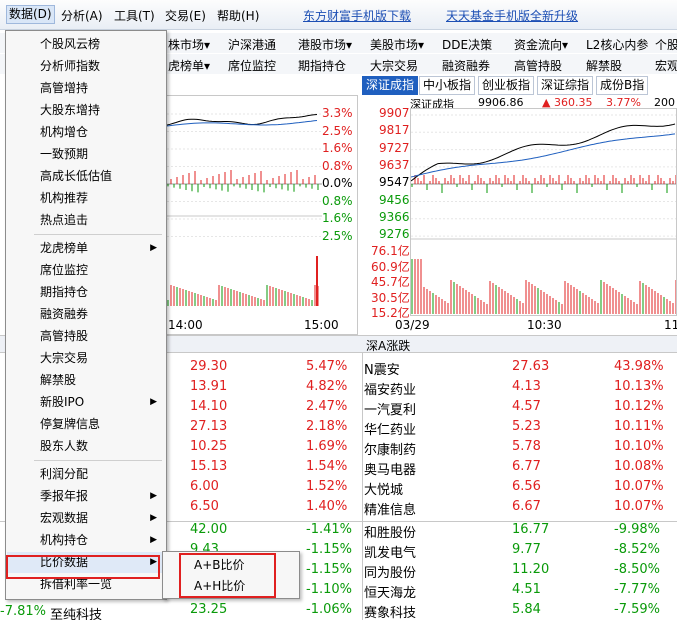  I want to click on toolbar-item: 美股市场▾, so click(397, 44).